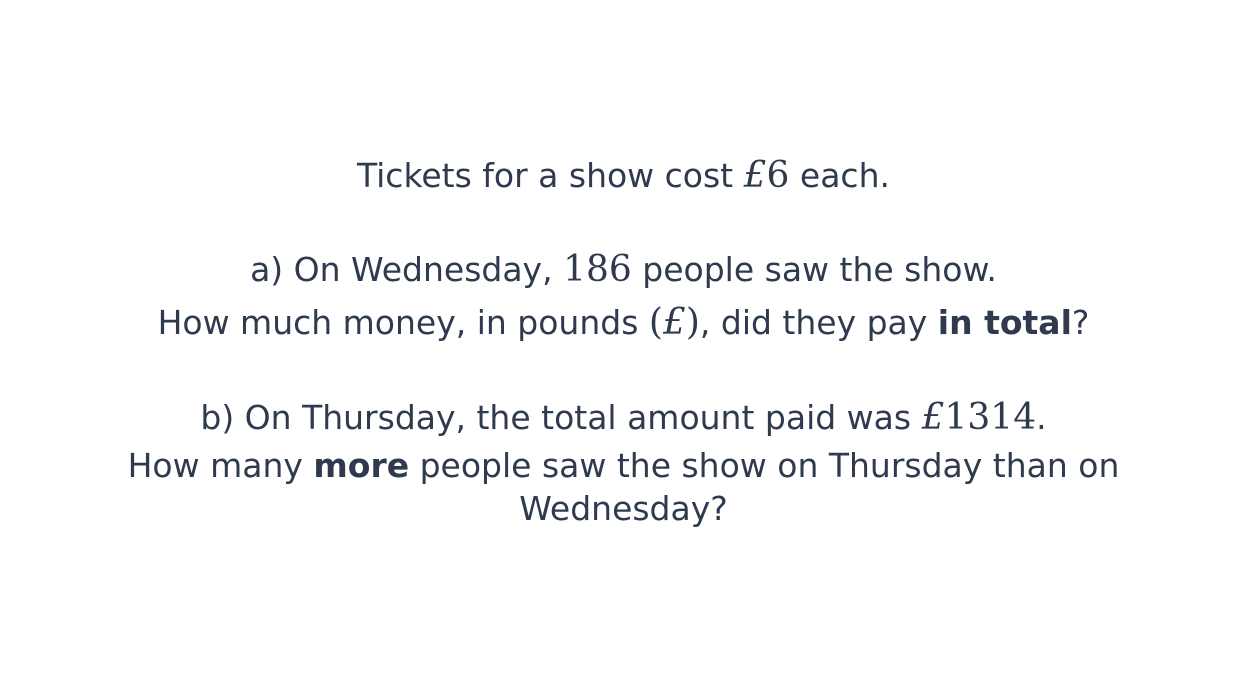  What do you see at coordinates (1004, 322) in the screenshot?
I see `question-a-emphasis: in total` at bounding box center [1004, 322].